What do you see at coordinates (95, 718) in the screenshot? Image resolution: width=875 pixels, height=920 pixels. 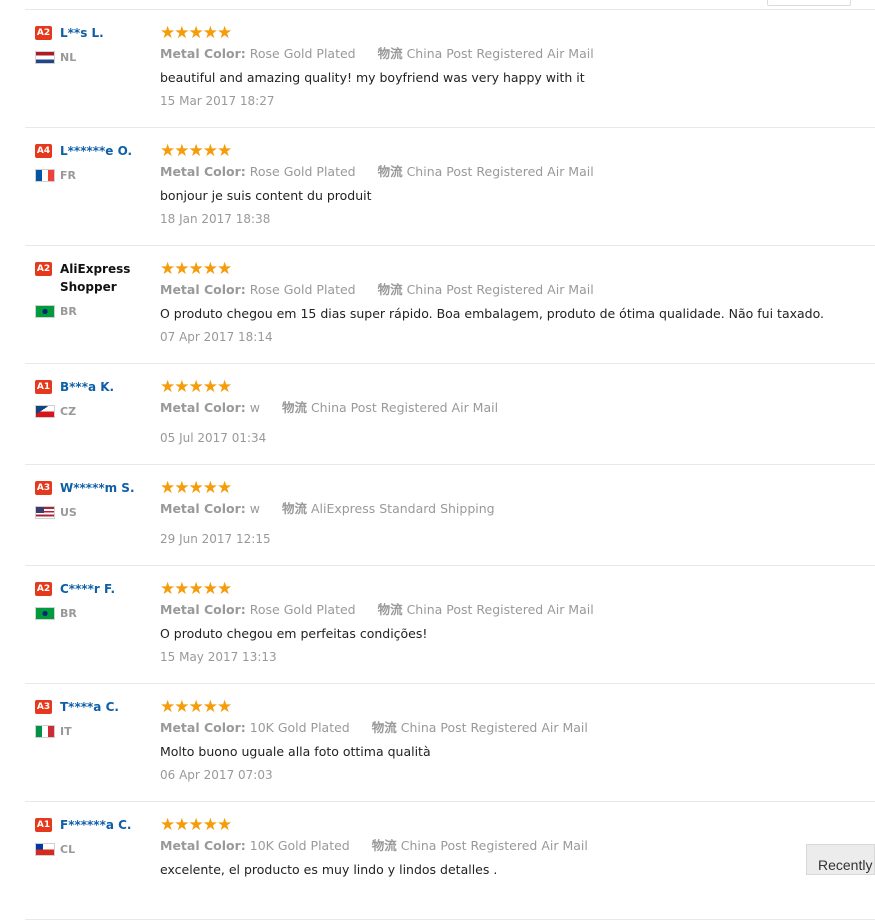 I see `reviewer-info: A3 T****a C. IT` at bounding box center [95, 718].